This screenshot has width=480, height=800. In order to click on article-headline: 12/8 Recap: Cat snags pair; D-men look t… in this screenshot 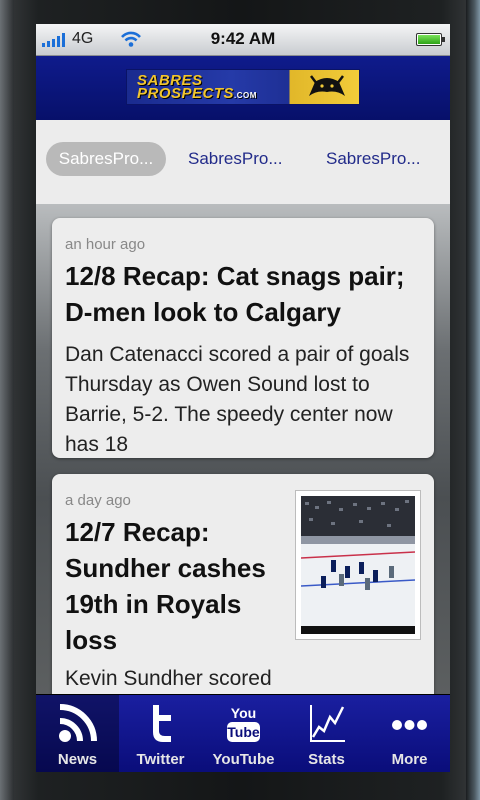, I will do `click(235, 294)`.